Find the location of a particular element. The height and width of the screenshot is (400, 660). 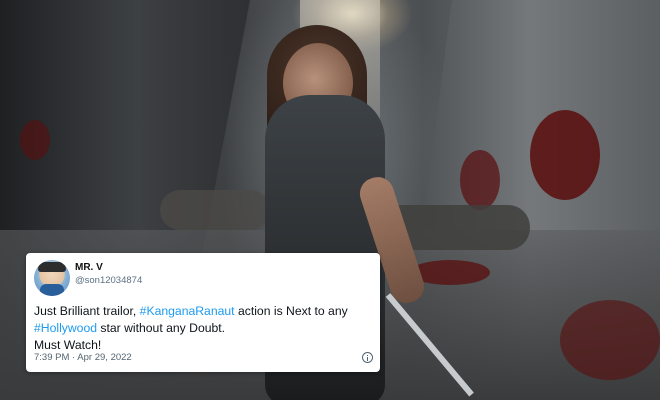

info-icon is located at coordinates (367, 357).